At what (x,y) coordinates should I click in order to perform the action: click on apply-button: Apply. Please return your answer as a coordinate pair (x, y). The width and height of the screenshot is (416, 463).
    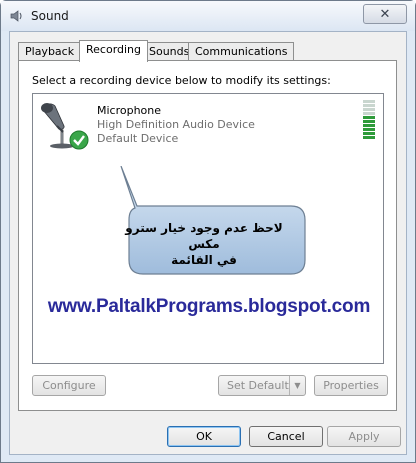
    Looking at the image, I should click on (364, 436).